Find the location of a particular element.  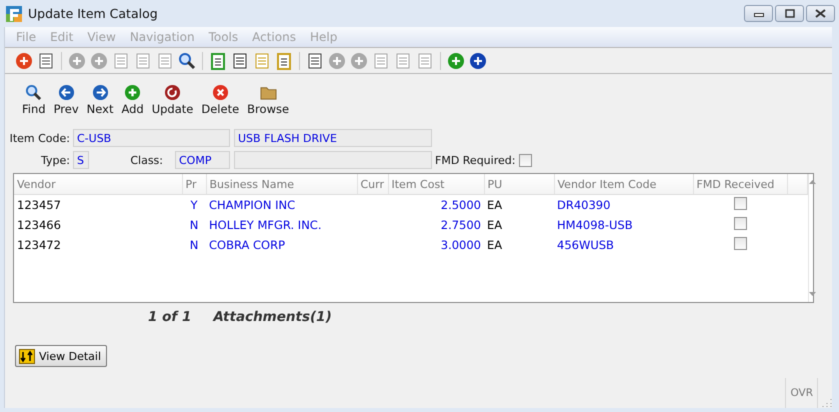

table-cell: DR40390 is located at coordinates (623, 204).